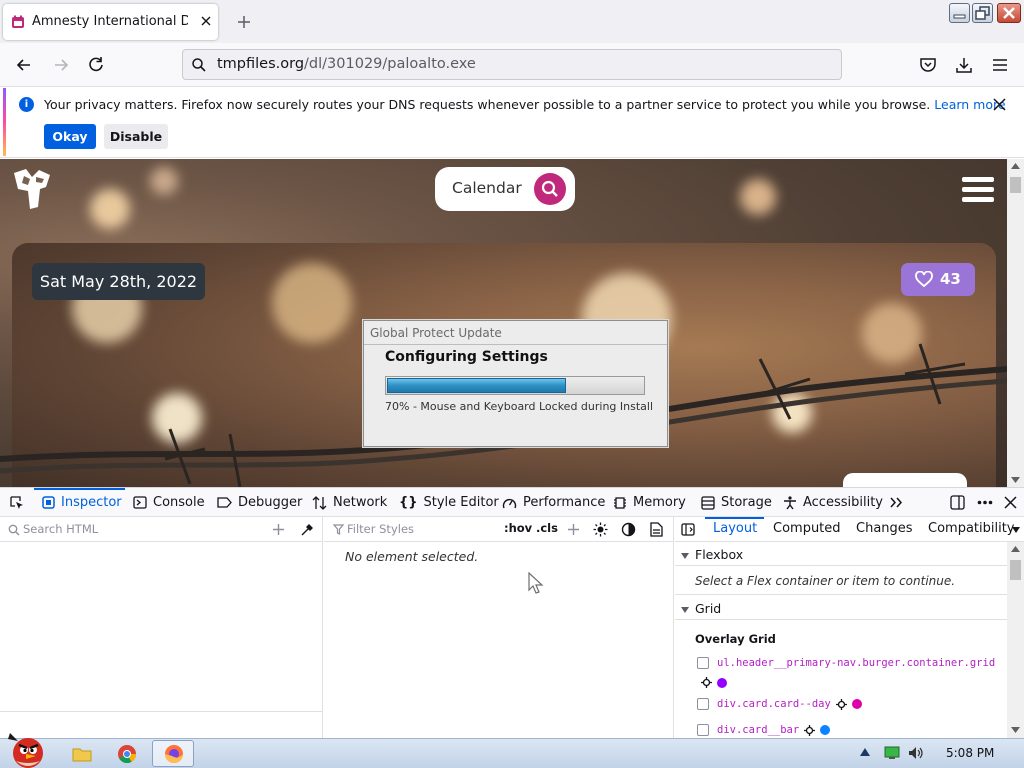 The width and height of the screenshot is (1024, 768). I want to click on tab-layout: Layout, so click(735, 528).